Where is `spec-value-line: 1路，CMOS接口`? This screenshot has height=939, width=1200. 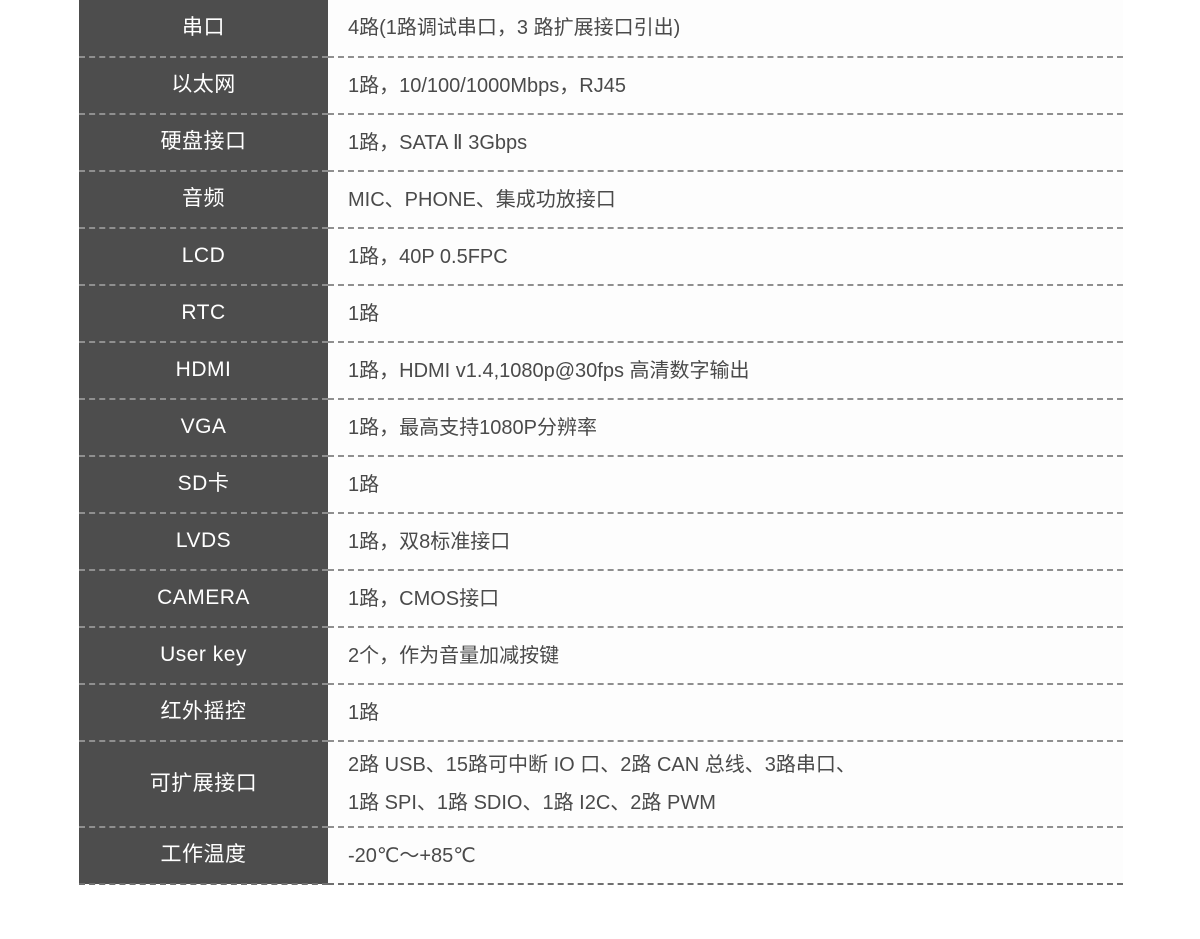
spec-value-line: 1路，CMOS接口 is located at coordinates (424, 598).